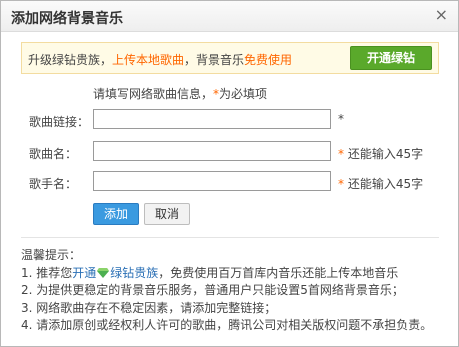  Describe the element at coordinates (243, 94) in the screenshot. I see `form-hint-suffix: 为必填项` at that location.